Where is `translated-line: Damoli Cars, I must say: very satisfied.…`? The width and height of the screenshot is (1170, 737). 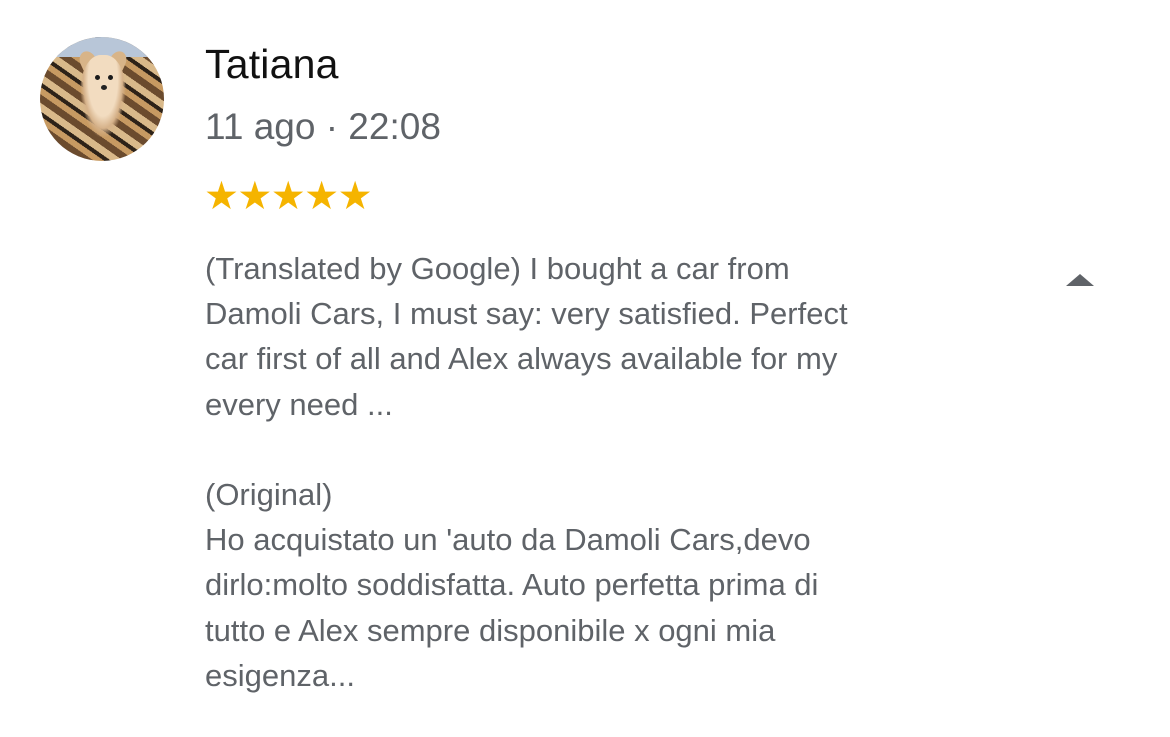
translated-line: Damoli Cars, I must say: very satisfied.… is located at coordinates (526, 314).